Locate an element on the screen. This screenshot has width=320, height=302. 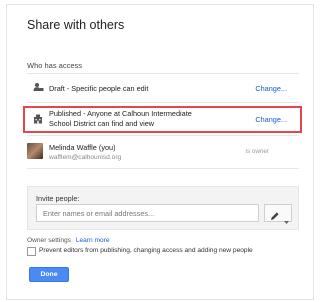
highlight-box is located at coordinates (162, 119).